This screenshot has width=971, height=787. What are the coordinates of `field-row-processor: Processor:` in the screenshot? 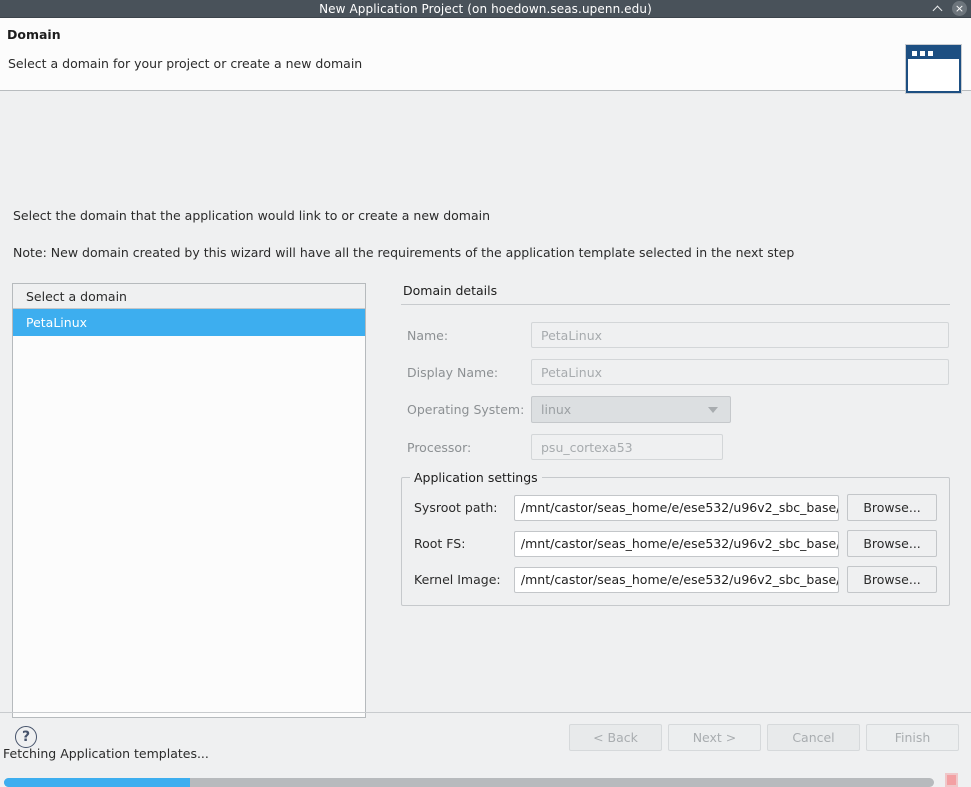 It's located at (675, 447).